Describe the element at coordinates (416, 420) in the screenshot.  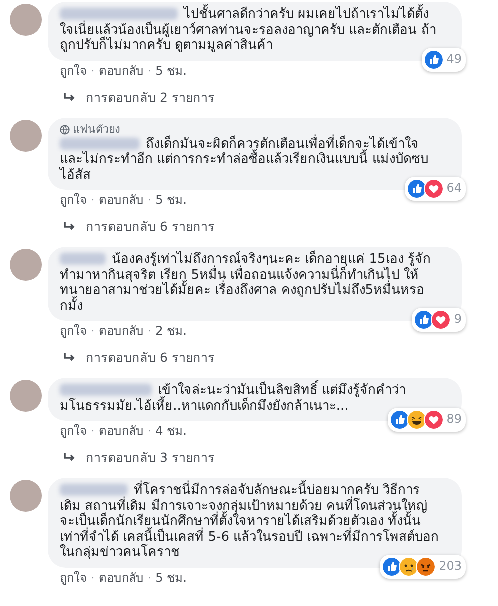
I see `laughing-face-icon` at that location.